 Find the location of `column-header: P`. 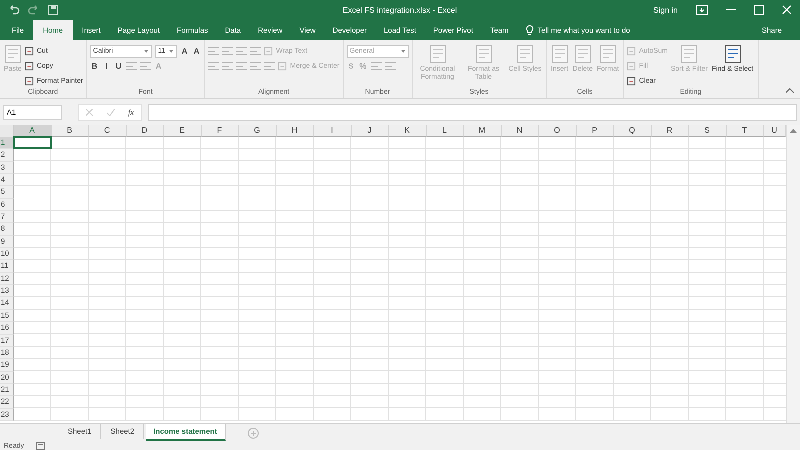

column-header: P is located at coordinates (595, 131).